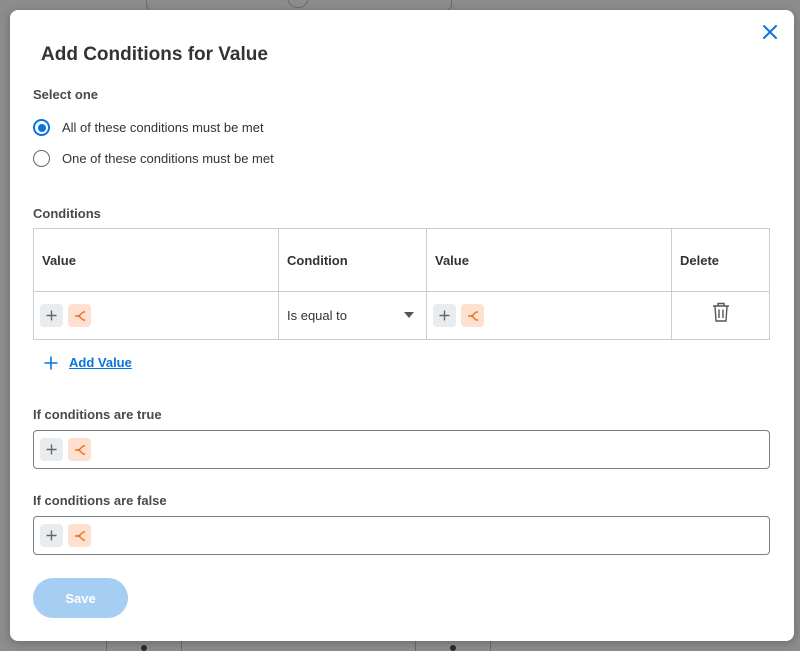  I want to click on if-true-field, so click(401, 449).